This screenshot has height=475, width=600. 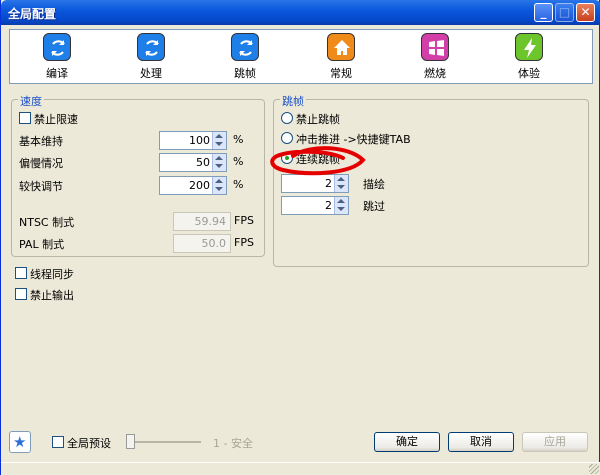 What do you see at coordinates (435, 73) in the screenshot?
I see `toolbar-item-label: 燃烧` at bounding box center [435, 73].